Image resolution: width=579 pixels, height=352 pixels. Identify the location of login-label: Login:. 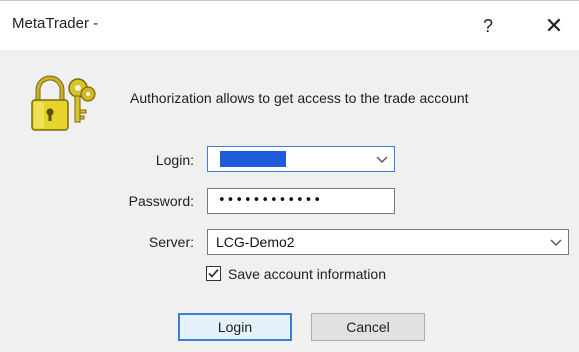
(174, 160).